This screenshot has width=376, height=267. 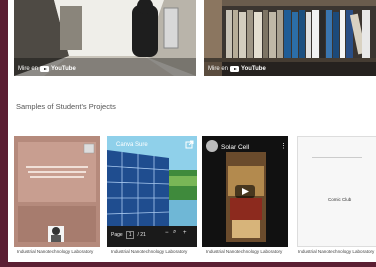 I want to click on project-caption-3: Industrial Nanotechnology Laboratory, so click(x=244, y=251).